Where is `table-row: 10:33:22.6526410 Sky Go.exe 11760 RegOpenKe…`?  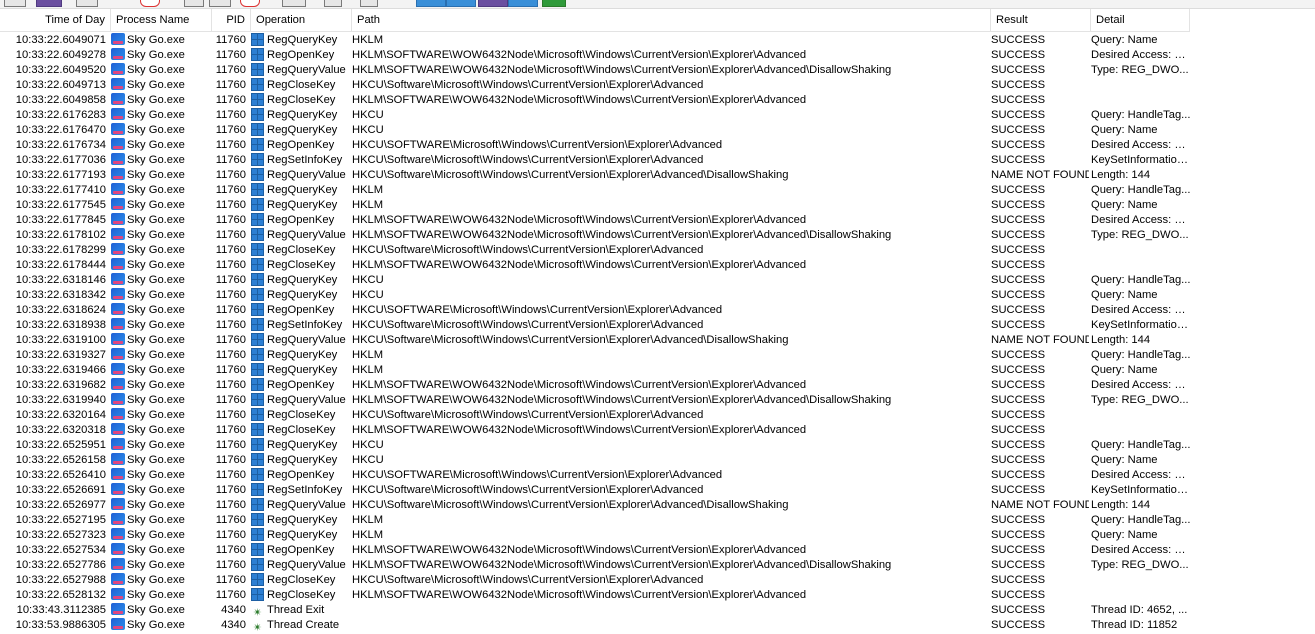
table-row: 10:33:22.6526410 Sky Go.exe 11760 RegOpenKe… is located at coordinates (657, 475).